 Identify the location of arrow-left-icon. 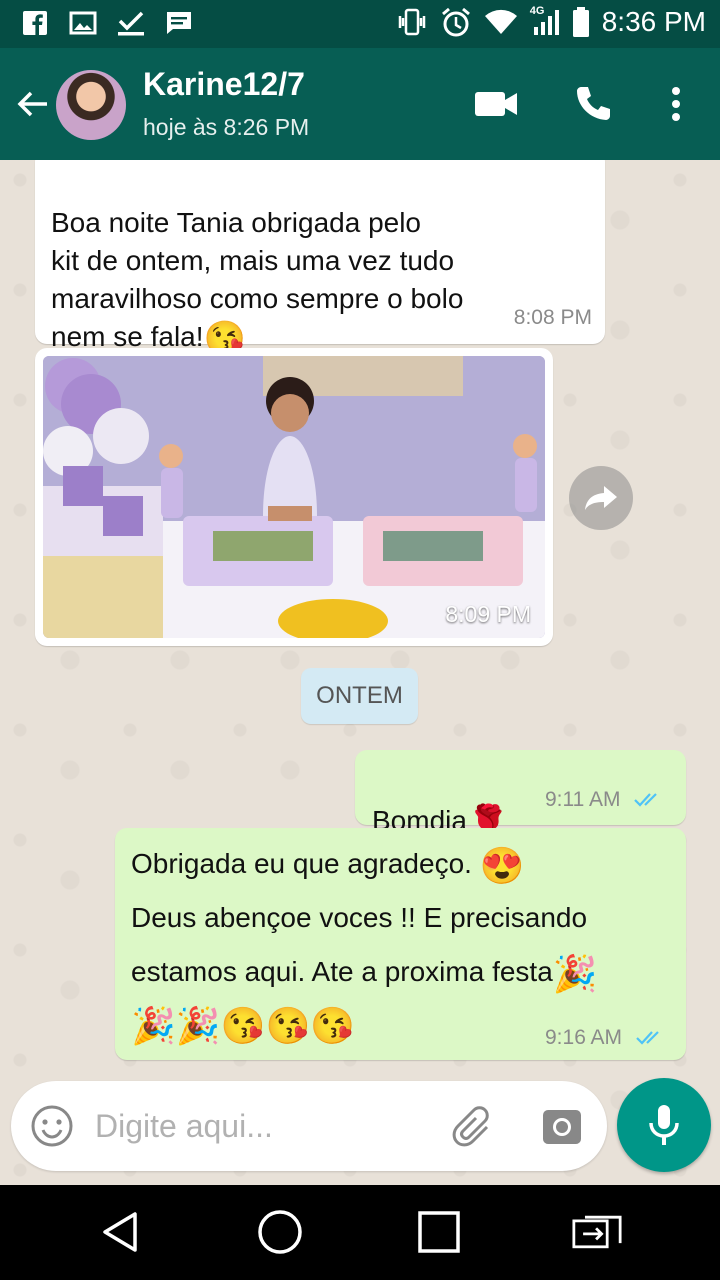
(32, 104).